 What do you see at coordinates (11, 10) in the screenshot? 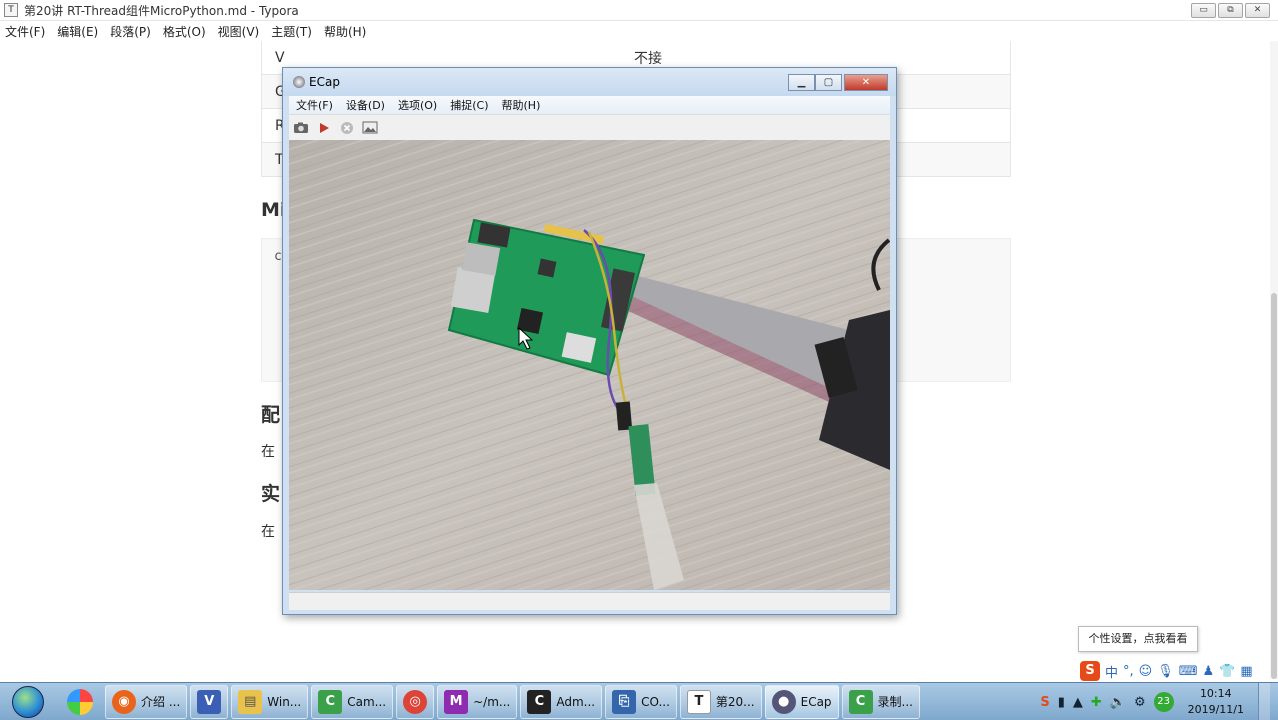
I see `typora-app-icon: T` at bounding box center [11, 10].